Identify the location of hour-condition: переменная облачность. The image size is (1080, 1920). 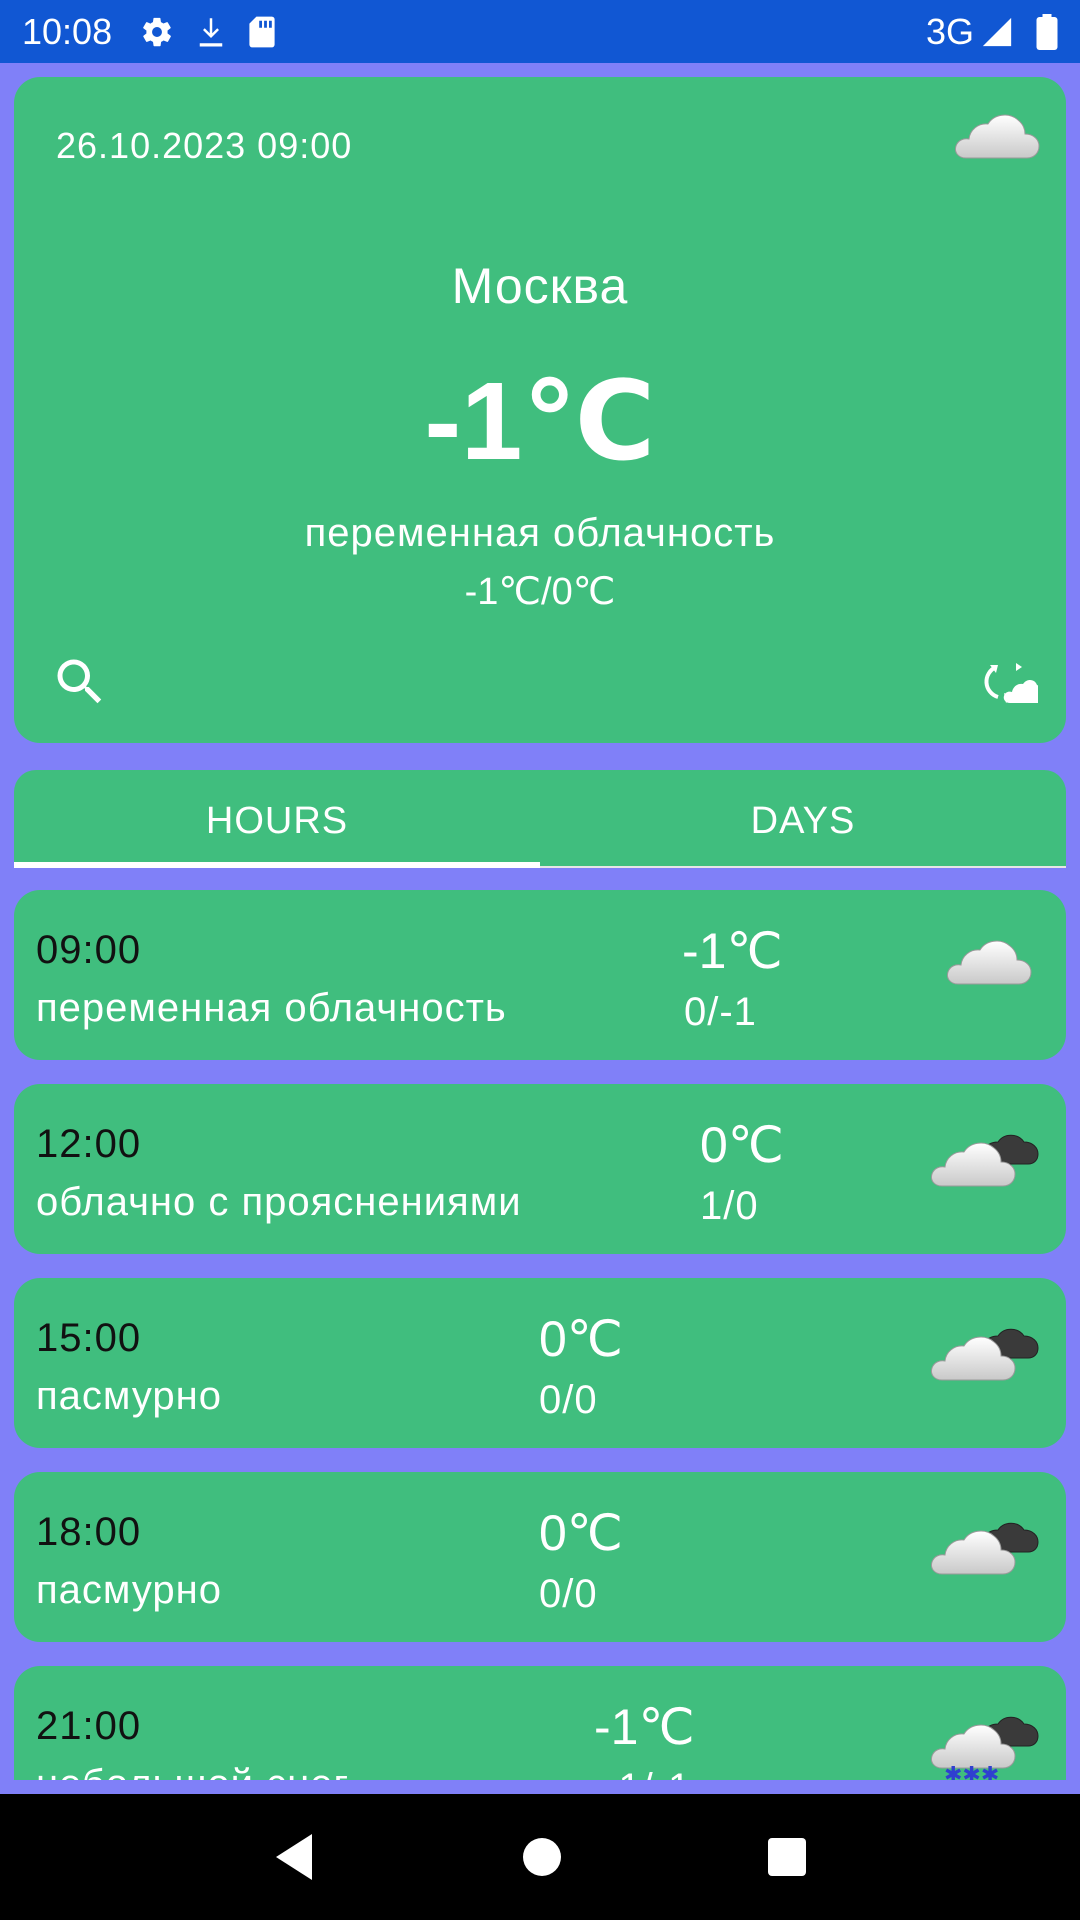
(271, 1008).